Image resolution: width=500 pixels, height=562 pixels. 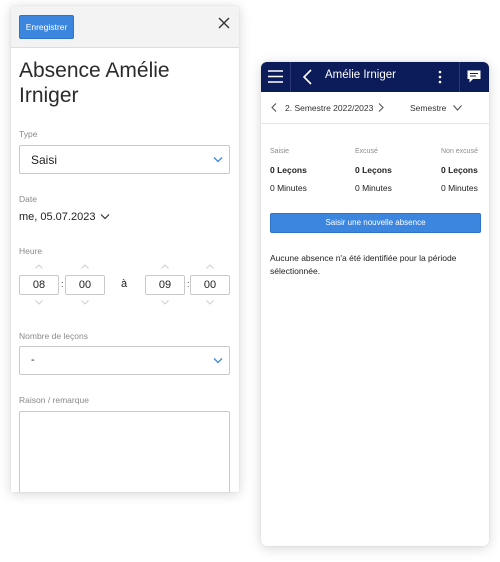 I want to click on stat-minutes-saisie: 0 Minutes, so click(x=288, y=188).